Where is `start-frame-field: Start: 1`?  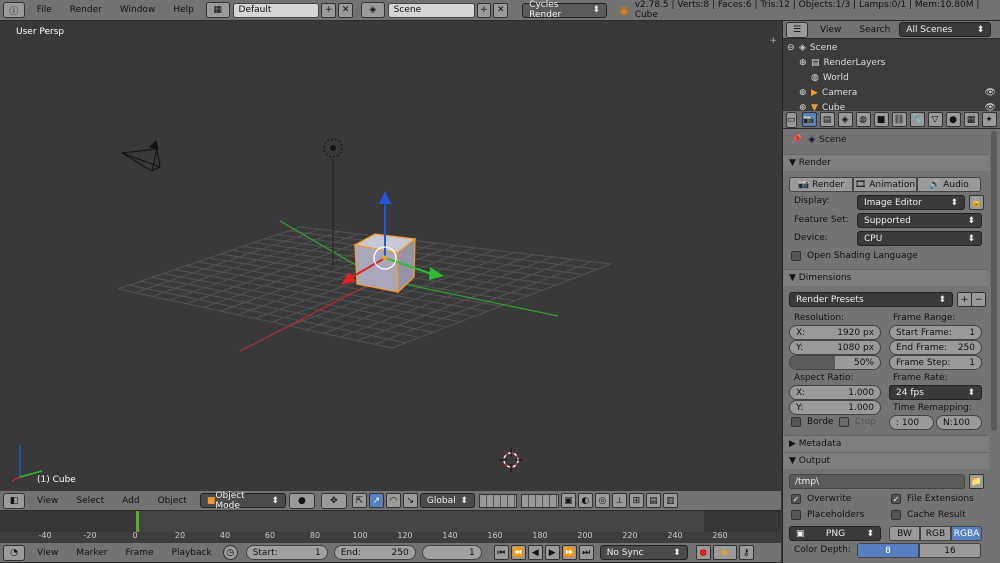
start-frame-field: Start: 1 is located at coordinates (286, 552).